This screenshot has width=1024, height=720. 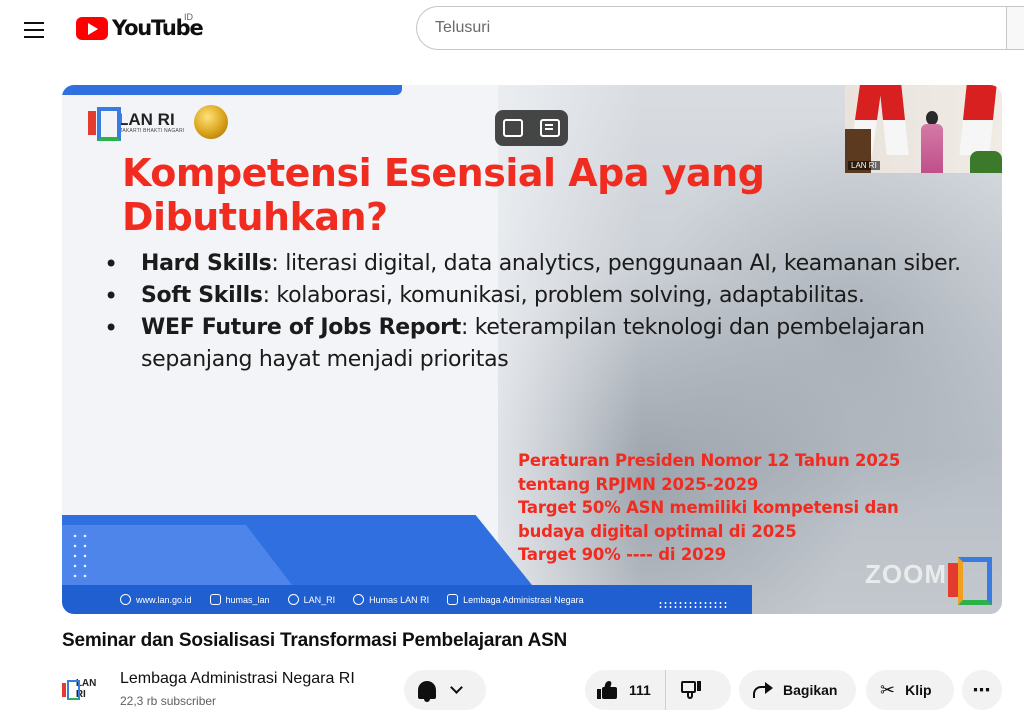 I want to click on clip-button: ✂ Klip, so click(x=910, y=690).